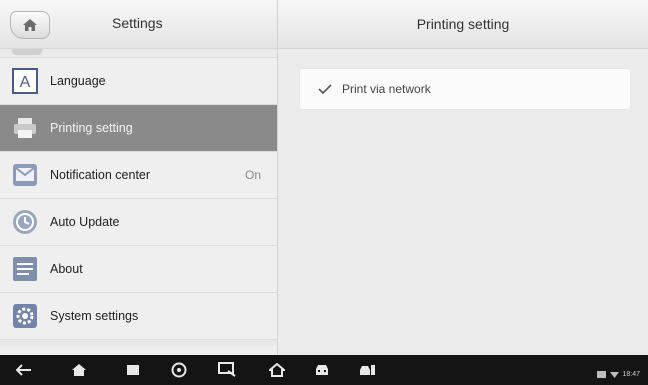 This screenshot has height=385, width=648. Describe the element at coordinates (615, 374) in the screenshot. I see `wifi-icon` at that location.